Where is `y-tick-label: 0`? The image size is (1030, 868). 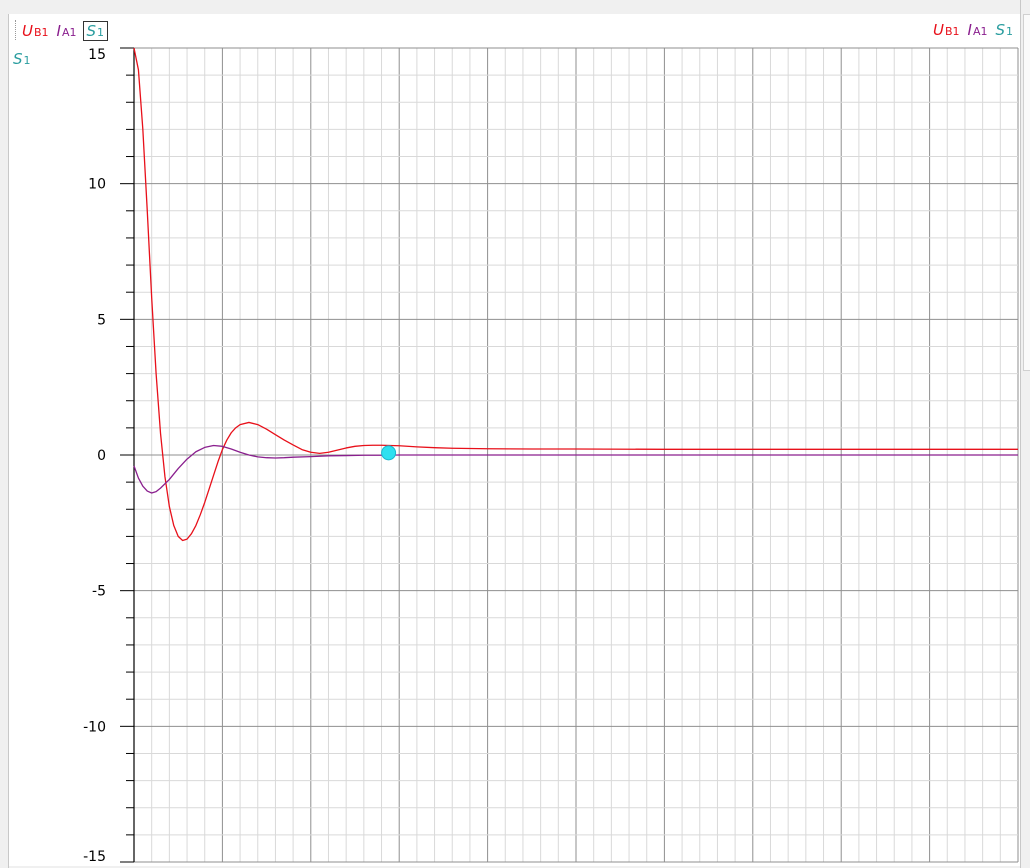 y-tick-label: 0 is located at coordinates (101, 456).